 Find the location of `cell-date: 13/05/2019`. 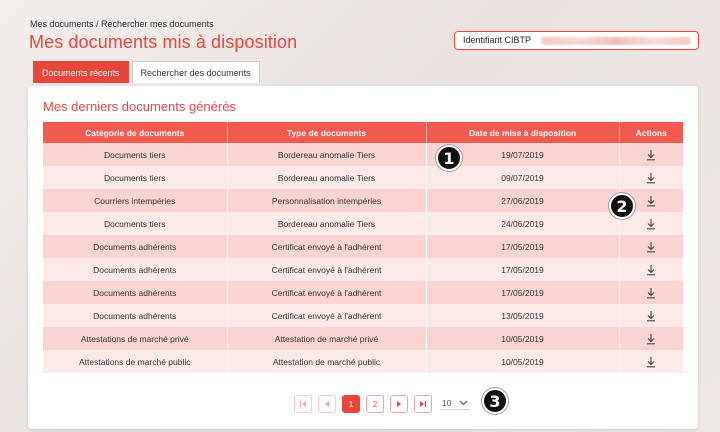

cell-date: 13/05/2019 is located at coordinates (523, 315).